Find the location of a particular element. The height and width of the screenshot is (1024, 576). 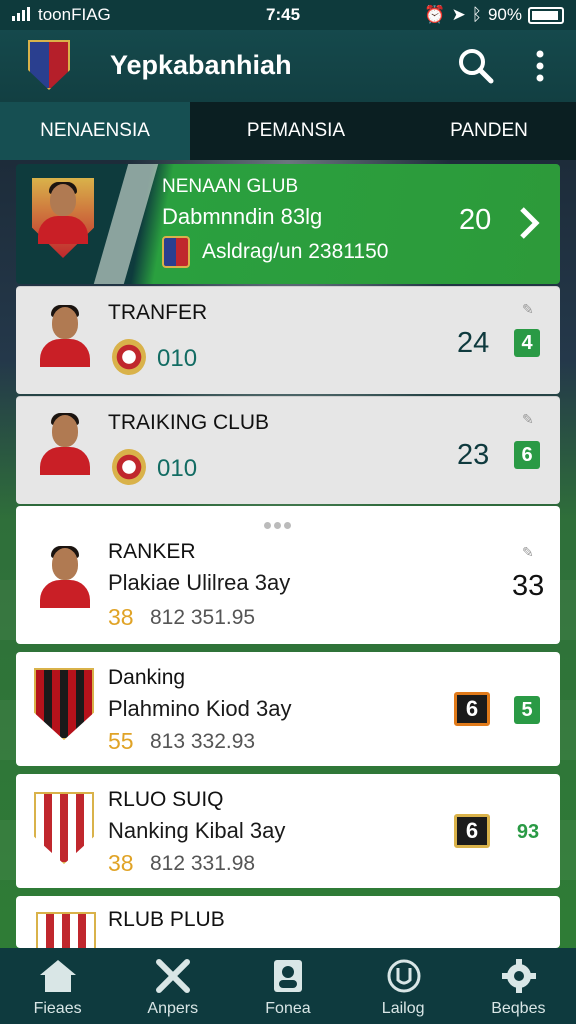

tab-pemansia: PEMANSIA is located at coordinates (296, 131).